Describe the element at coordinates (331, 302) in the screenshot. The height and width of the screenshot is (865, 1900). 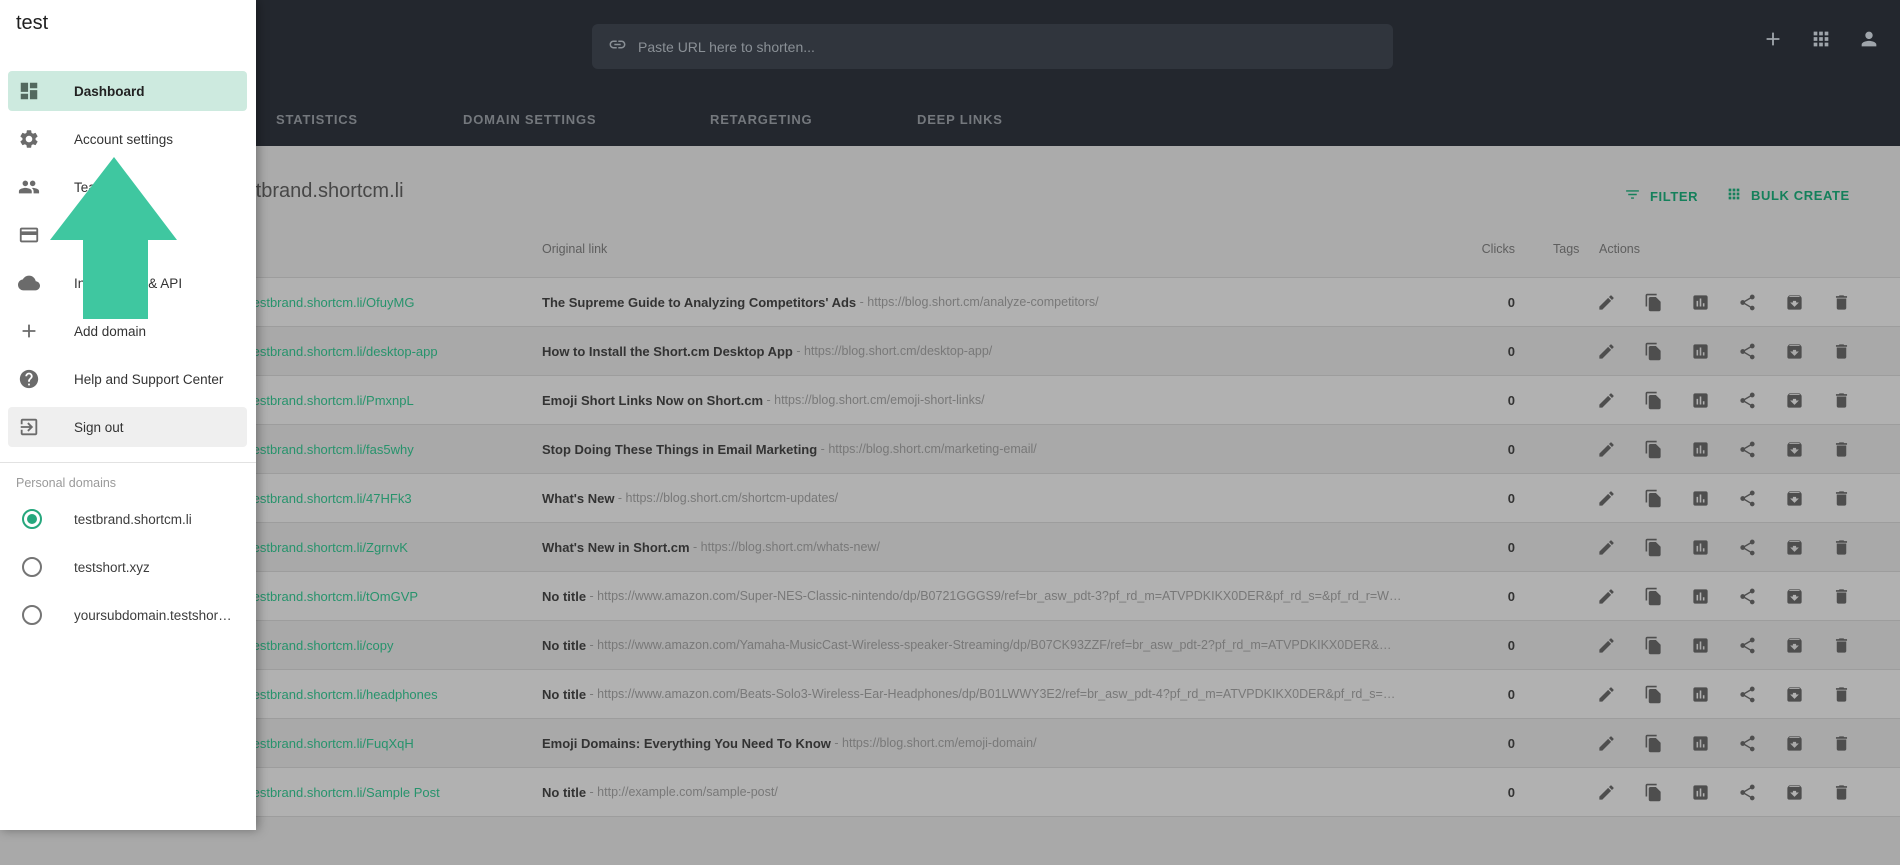
I see `short-link: testbrand.shortcm.li/OfuyMG` at that location.